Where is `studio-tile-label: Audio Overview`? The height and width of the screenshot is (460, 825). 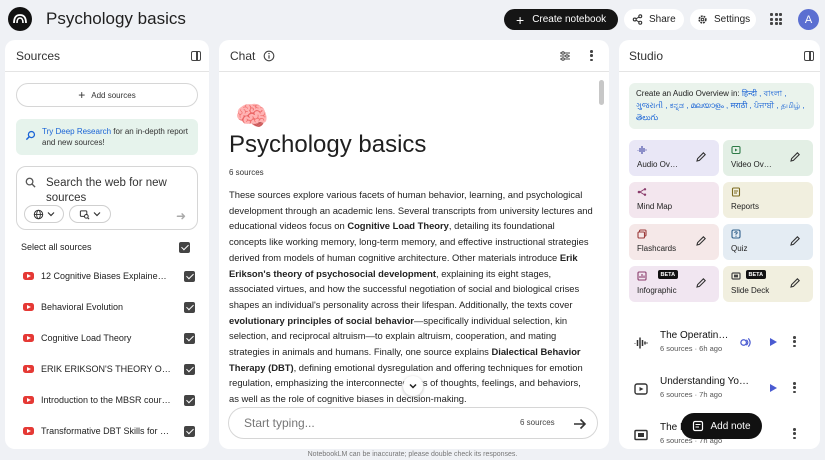 studio-tile-label: Audio Overview is located at coordinates (659, 164).